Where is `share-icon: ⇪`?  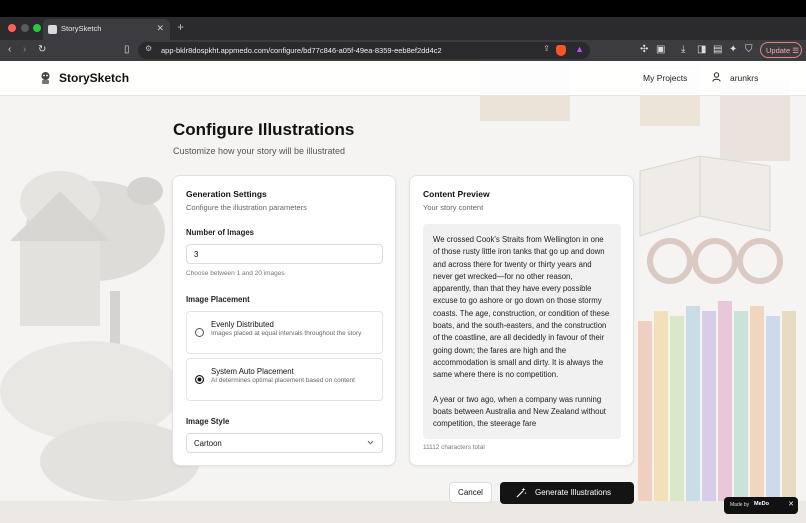
share-icon: ⇪ is located at coordinates (546, 48).